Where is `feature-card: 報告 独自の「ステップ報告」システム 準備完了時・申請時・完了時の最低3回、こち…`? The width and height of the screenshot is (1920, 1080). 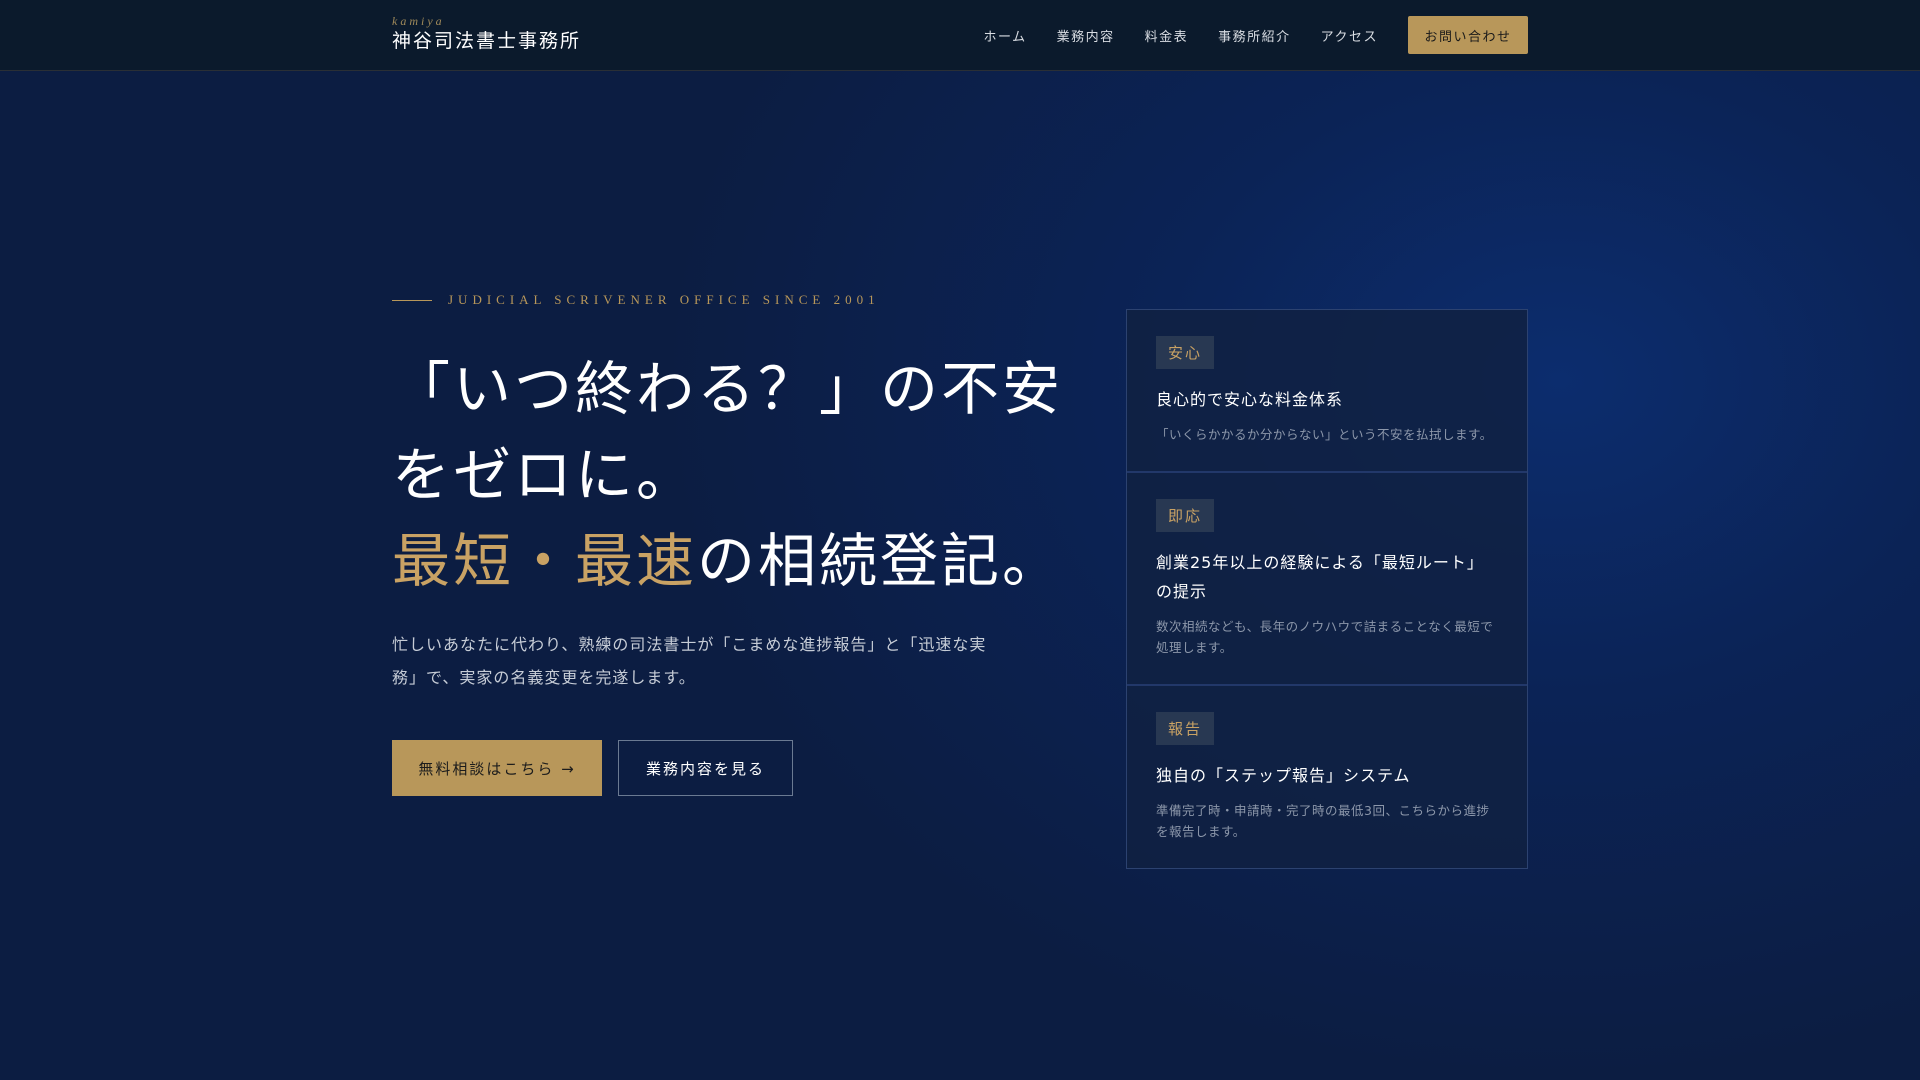 feature-card: 報告 独自の「ステップ報告」システム 準備完了時・申請時・完了時の最低3回、こち… is located at coordinates (1327, 777).